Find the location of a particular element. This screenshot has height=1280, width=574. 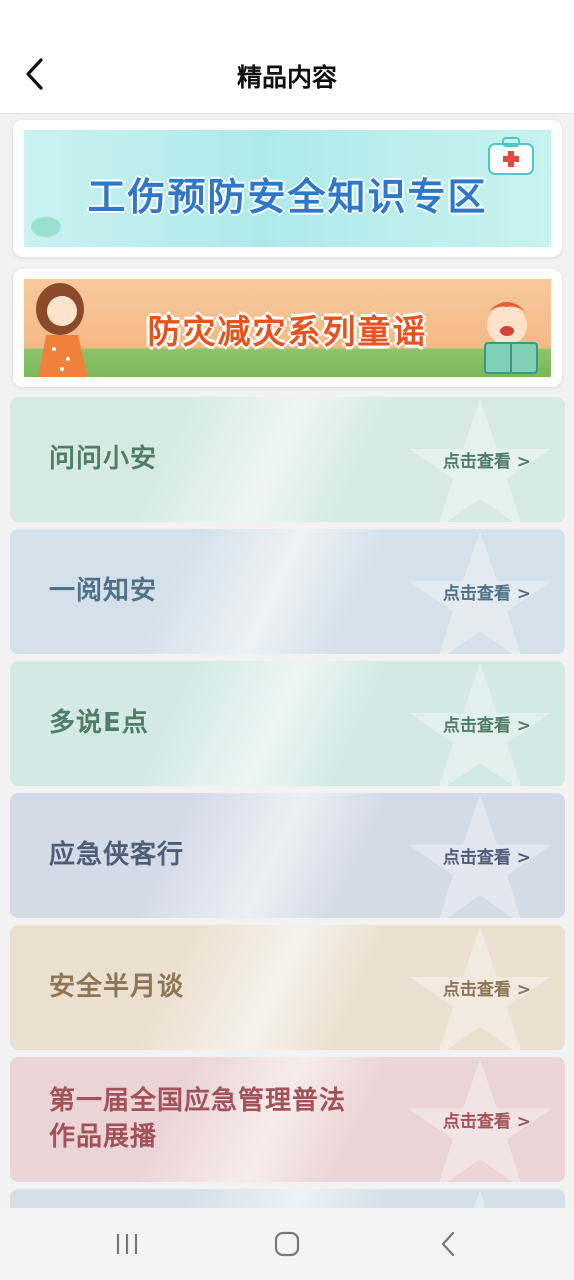

list-item: 第一届全国应急管理普法作品展播 点击查看 > is located at coordinates (287, 1119).